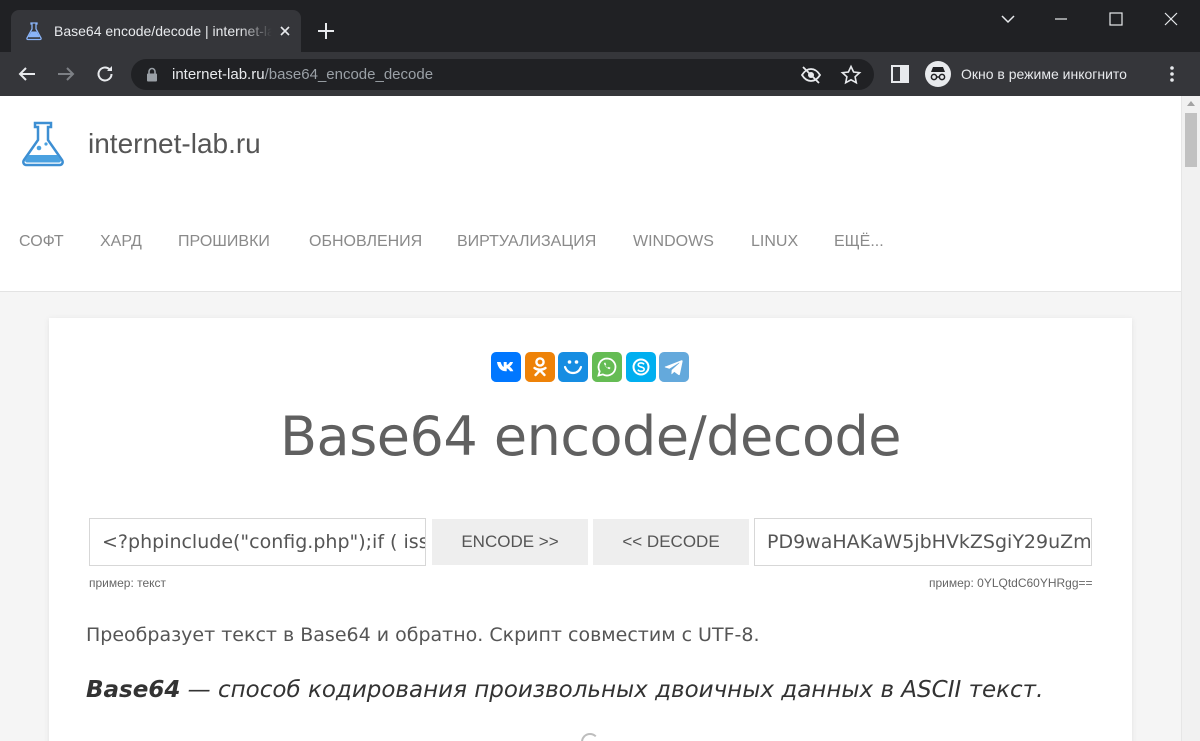  Describe the element at coordinates (671, 542) in the screenshot. I see `decode-button: << DECODE` at that location.